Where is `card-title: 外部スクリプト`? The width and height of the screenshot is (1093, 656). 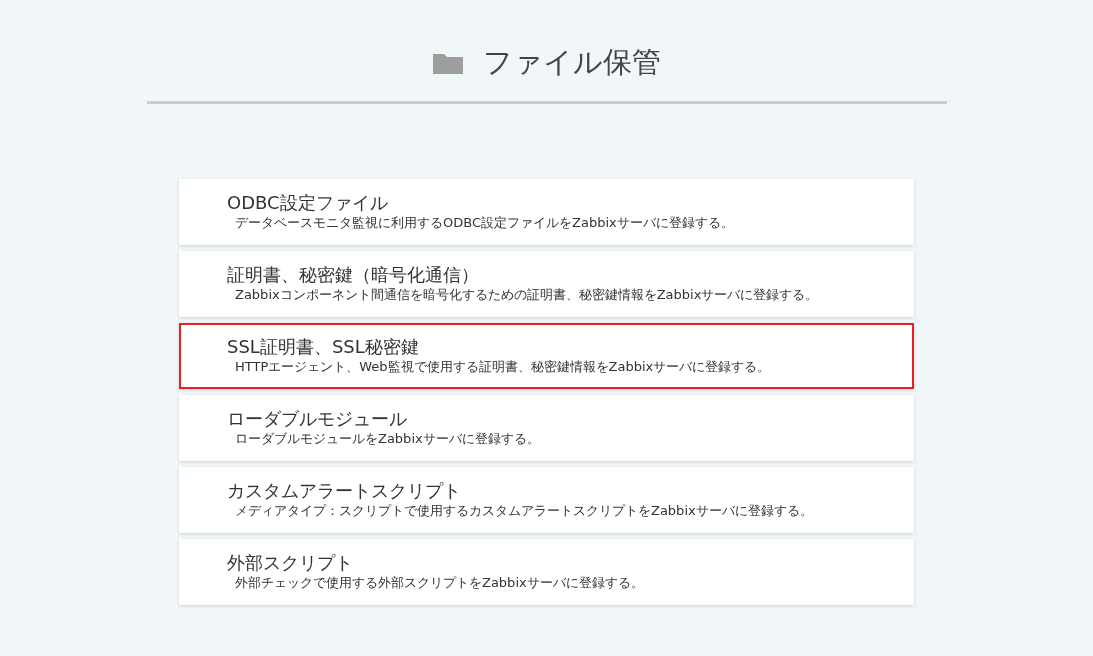
card-title: 外部スクリプト is located at coordinates (290, 563).